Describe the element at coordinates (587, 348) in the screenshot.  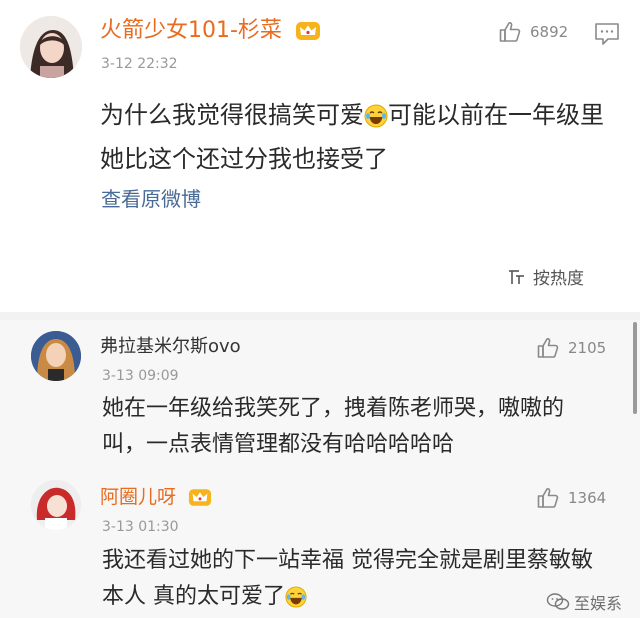
I see `comment-like-count: 2105` at that location.